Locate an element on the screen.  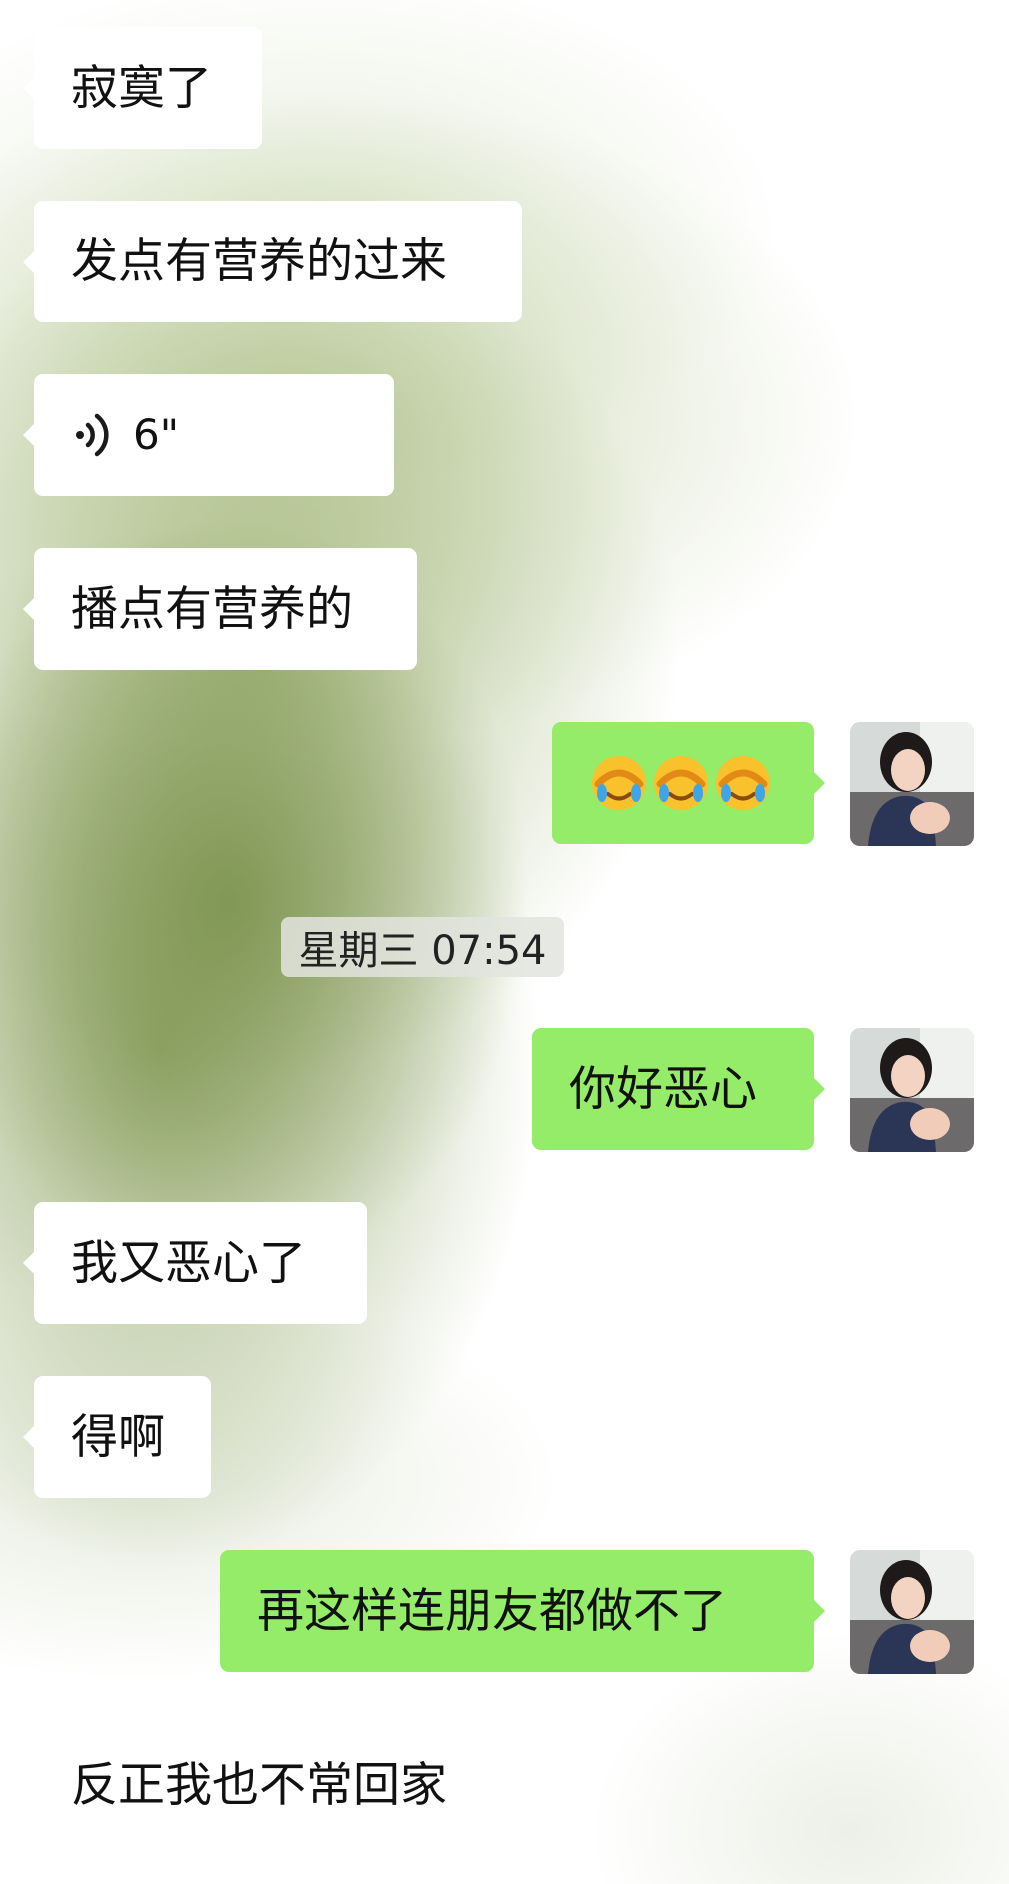
voice-duration: 6" is located at coordinates (156, 434).